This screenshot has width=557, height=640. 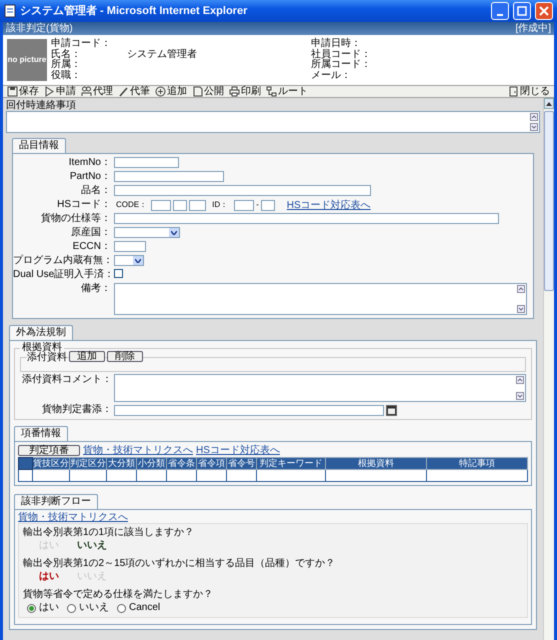 What do you see at coordinates (197, 91) in the screenshot?
I see `document-icon` at bounding box center [197, 91].